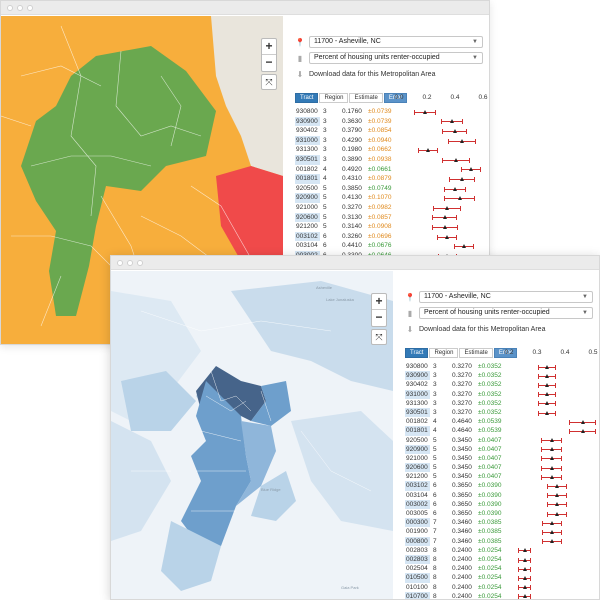 The height and width of the screenshot is (600, 600). Describe the element at coordinates (392, 150) in the screenshot. I see `table-row: 931300 3 0.1980 ±0.0662` at that location.